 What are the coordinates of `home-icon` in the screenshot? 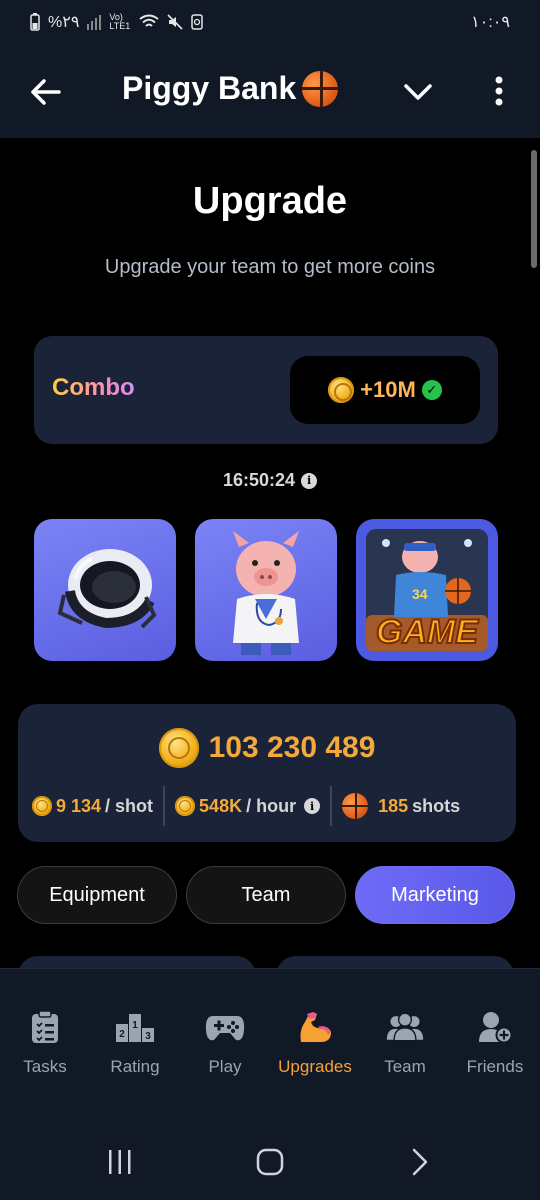 It's located at (270, 1162).